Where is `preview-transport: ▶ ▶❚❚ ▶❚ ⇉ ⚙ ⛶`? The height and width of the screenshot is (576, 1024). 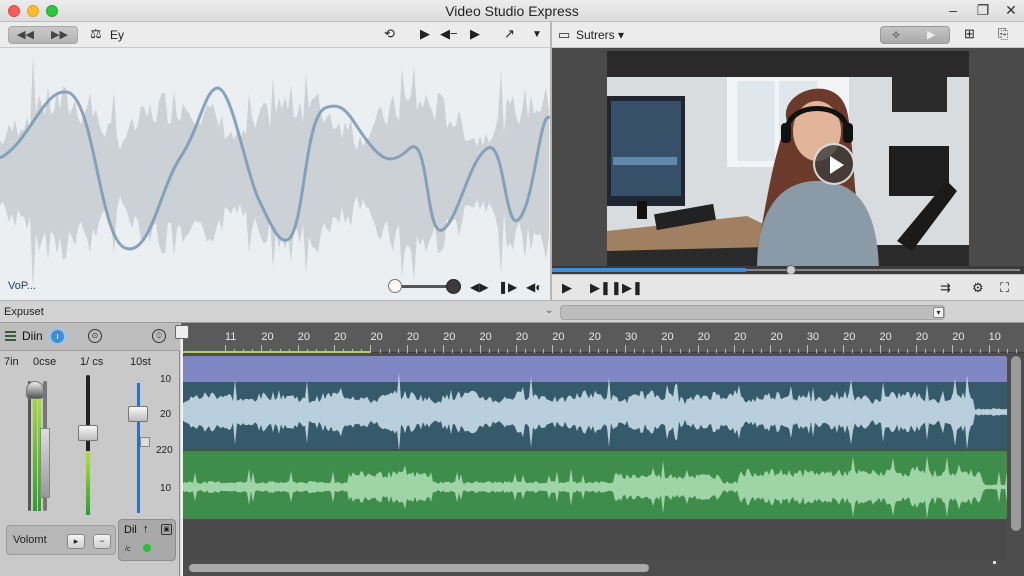
preview-transport: ▶ ▶❚❚ ▶❚ ⇉ ⚙ ⛶ is located at coordinates (788, 287).